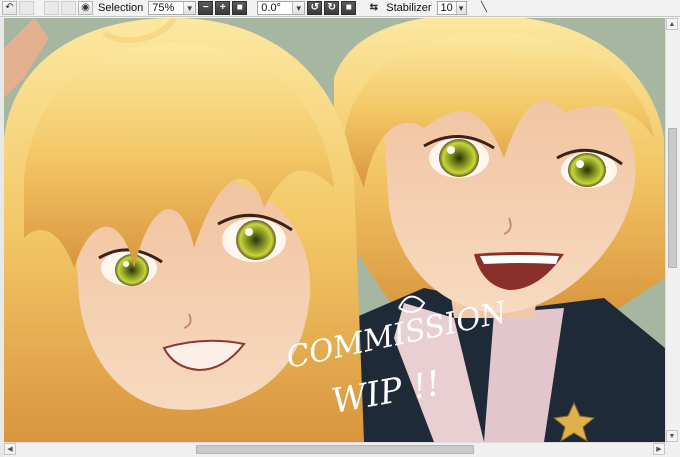  Describe the element at coordinates (659, 449) in the screenshot. I see `scroll-right-icon: ▶` at that location.